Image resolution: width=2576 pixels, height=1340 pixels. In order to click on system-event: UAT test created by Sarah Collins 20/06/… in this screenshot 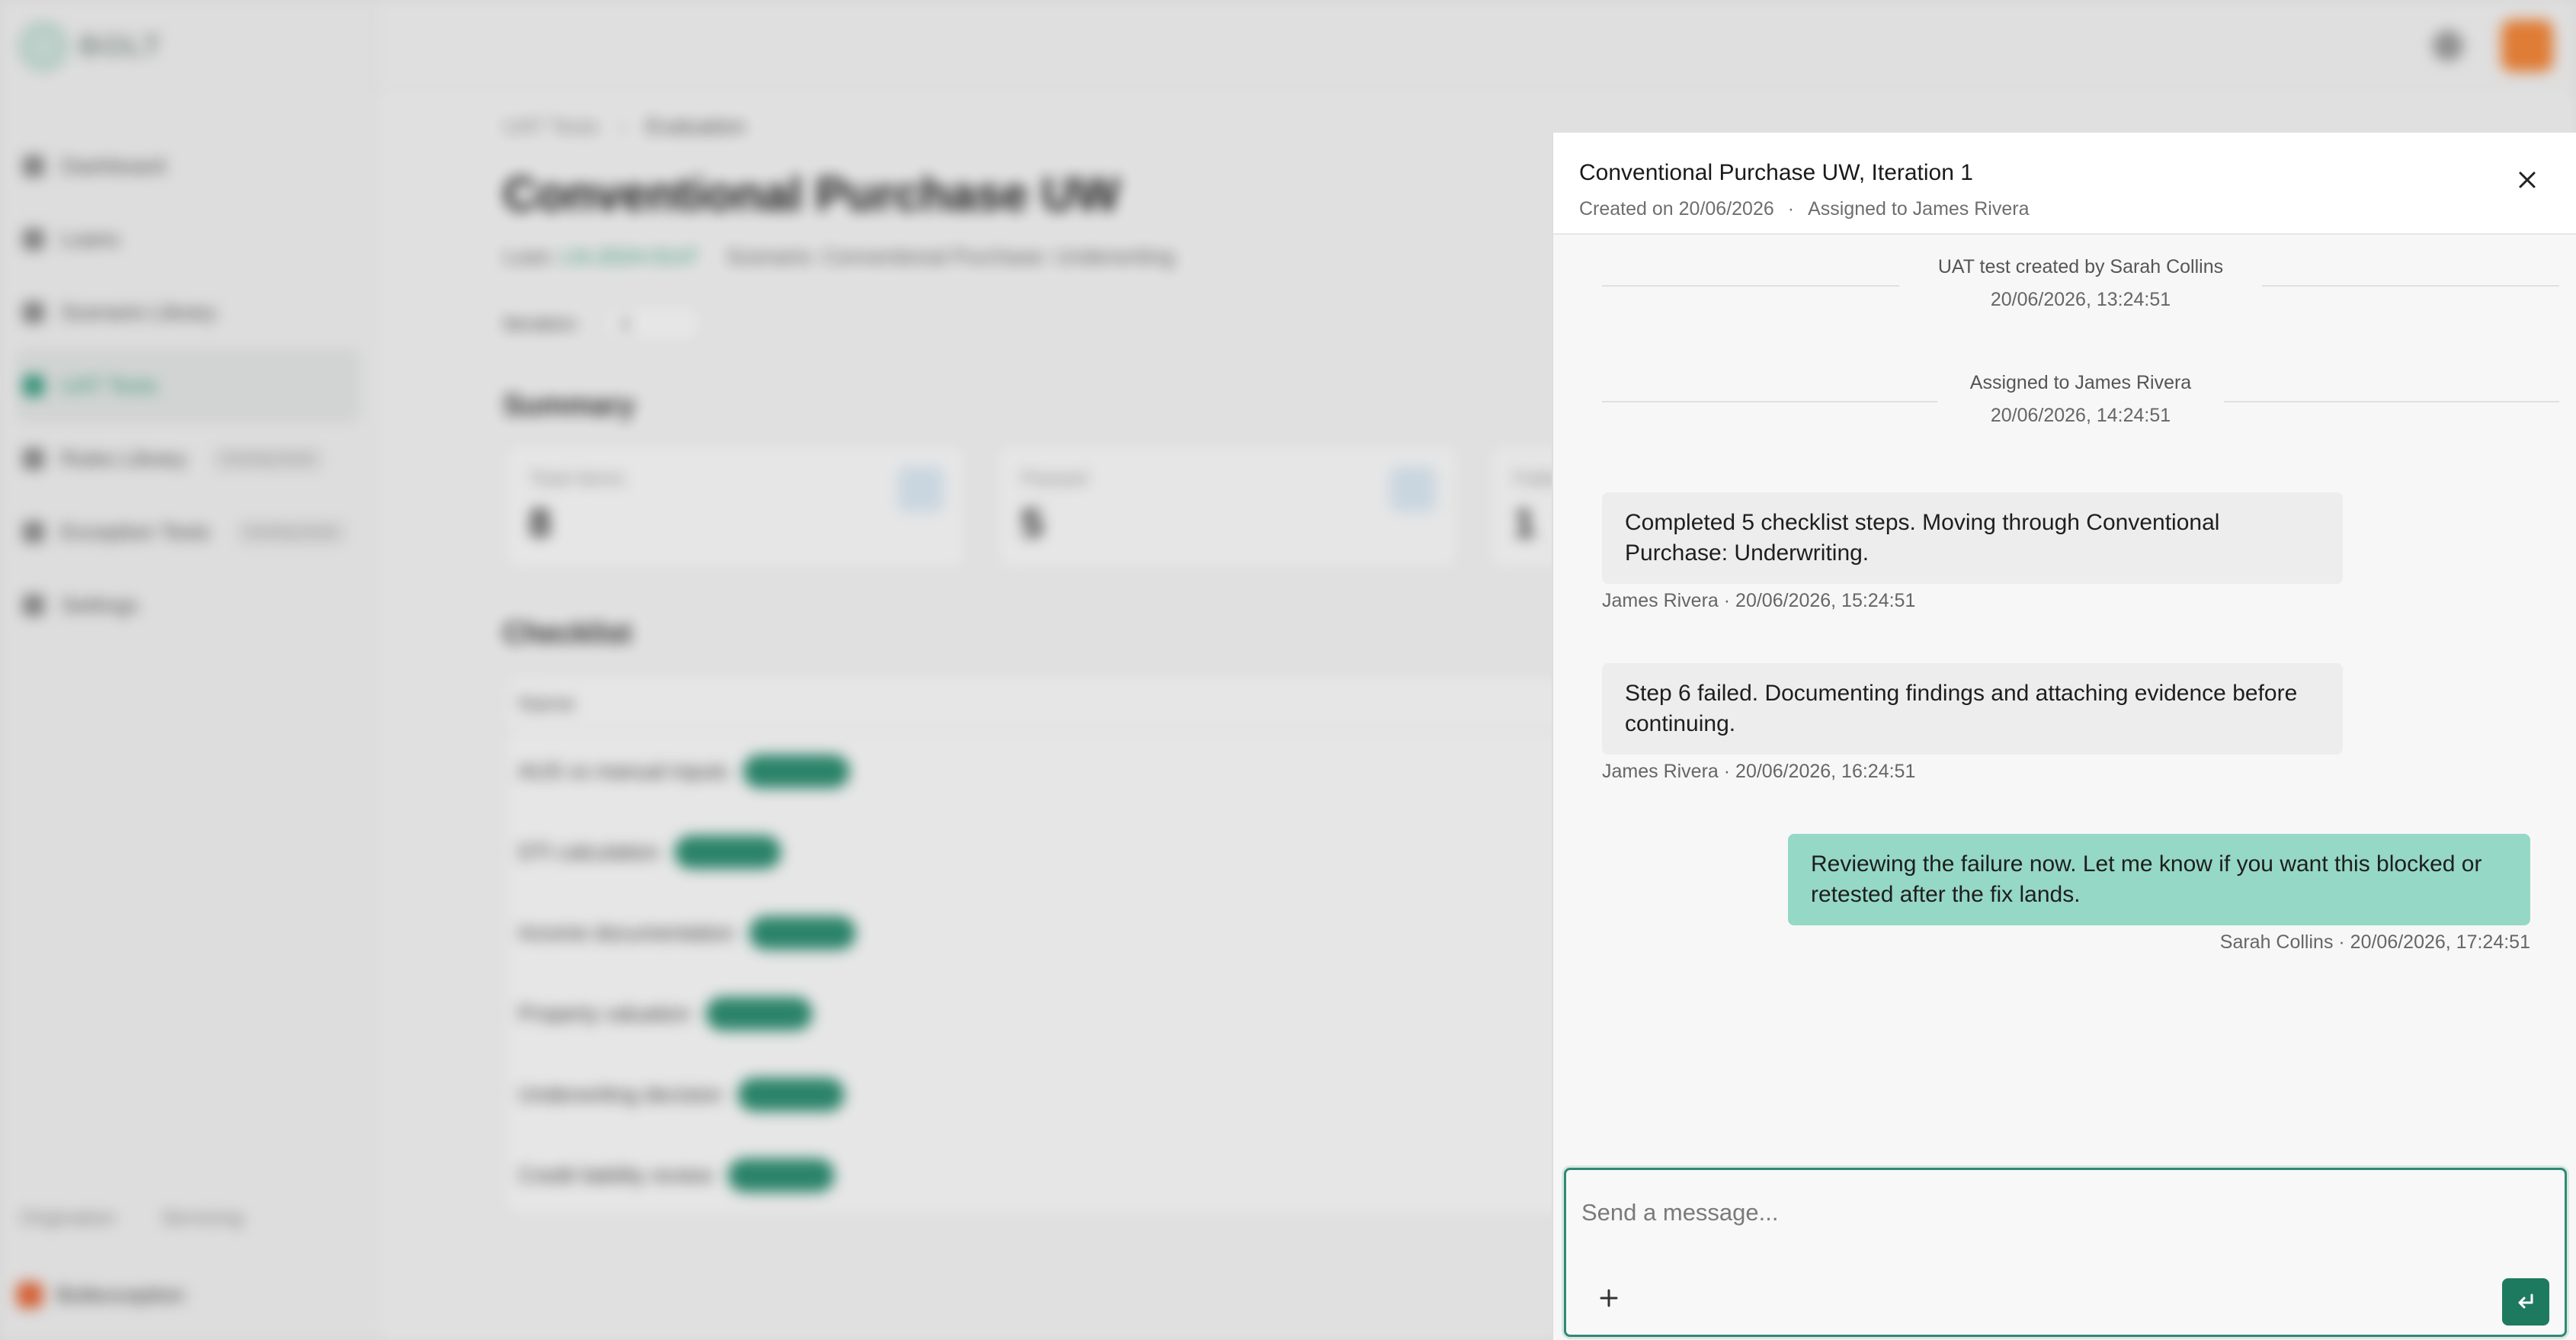, I will do `click(2080, 283)`.